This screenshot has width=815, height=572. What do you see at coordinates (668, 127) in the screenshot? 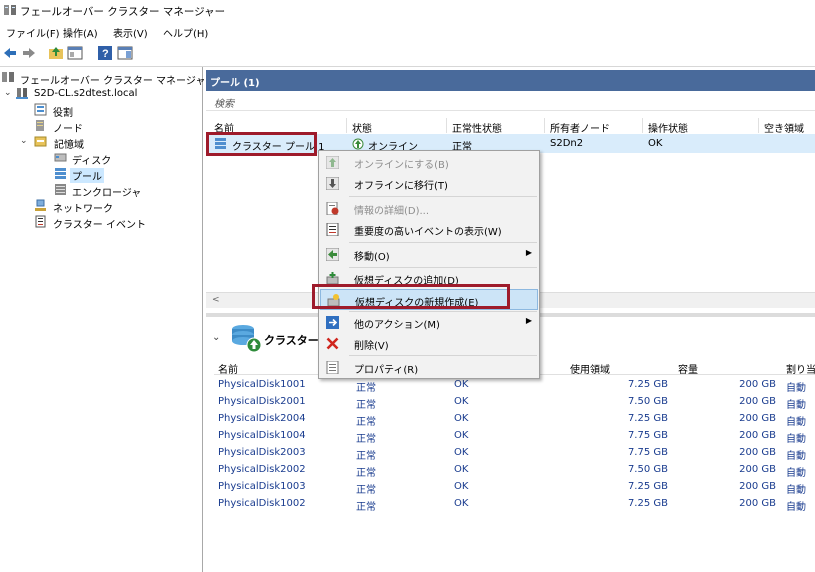
I see `col-op: 操作状態` at bounding box center [668, 127].